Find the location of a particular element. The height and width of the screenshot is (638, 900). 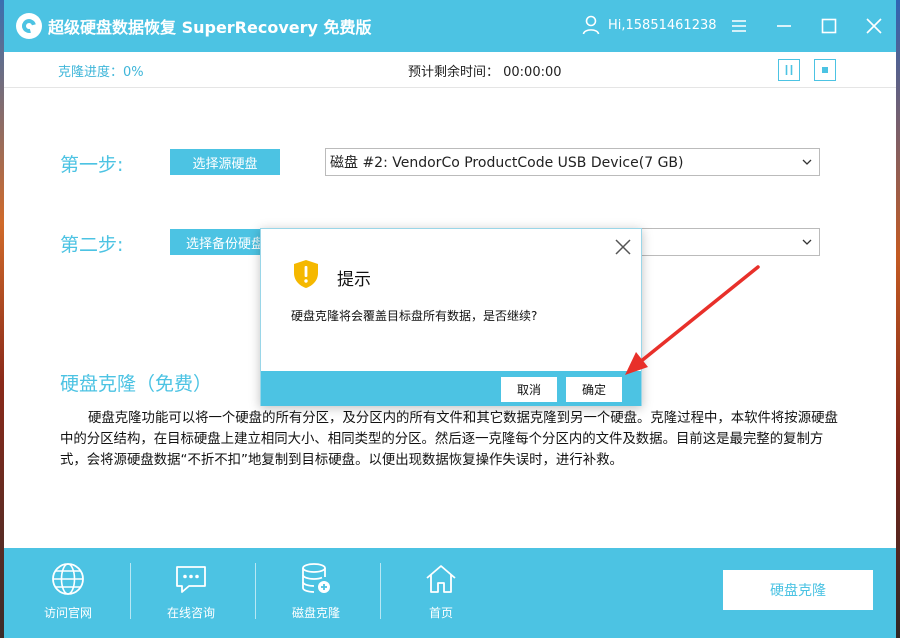

user-account: Hi,15851461238 is located at coordinates (649, 25).